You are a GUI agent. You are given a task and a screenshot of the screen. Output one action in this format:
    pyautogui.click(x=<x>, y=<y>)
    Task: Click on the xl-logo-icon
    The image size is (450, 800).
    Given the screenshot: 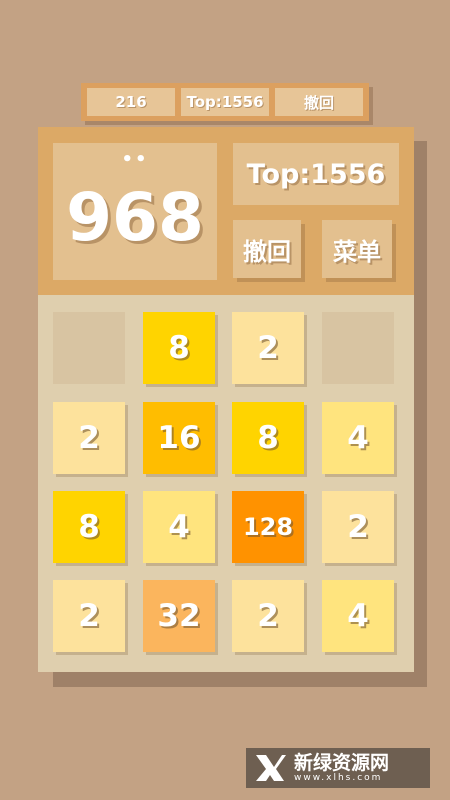 What is the action you would take?
    pyautogui.click(x=271, y=768)
    